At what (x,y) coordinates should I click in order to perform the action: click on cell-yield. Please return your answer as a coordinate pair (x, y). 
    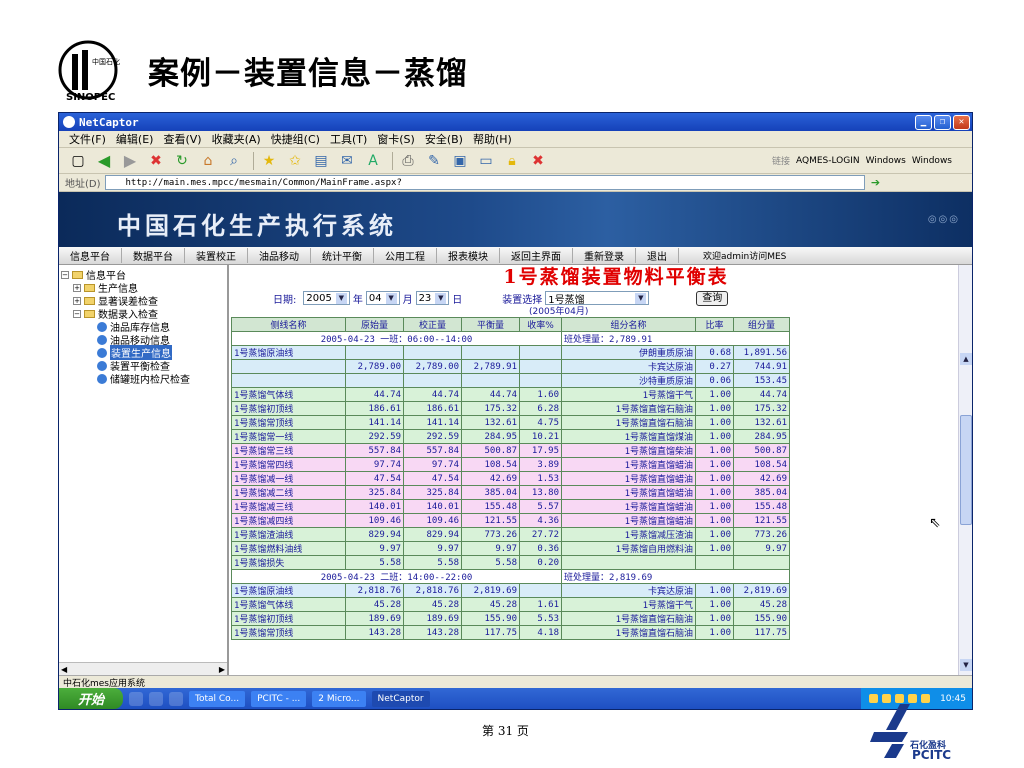
    Looking at the image, I should click on (540, 380).